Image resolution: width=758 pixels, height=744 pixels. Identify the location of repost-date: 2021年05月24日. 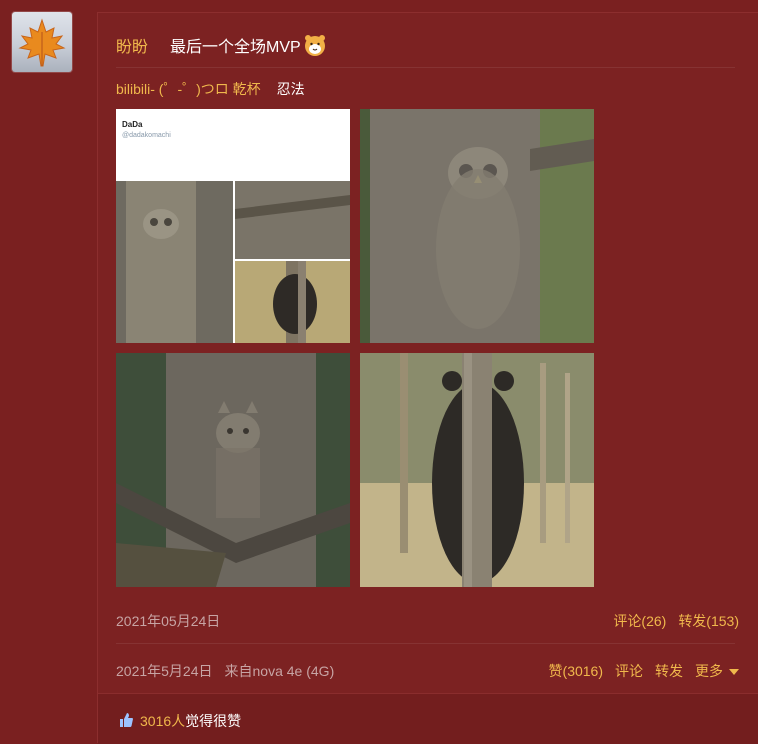
(168, 621).